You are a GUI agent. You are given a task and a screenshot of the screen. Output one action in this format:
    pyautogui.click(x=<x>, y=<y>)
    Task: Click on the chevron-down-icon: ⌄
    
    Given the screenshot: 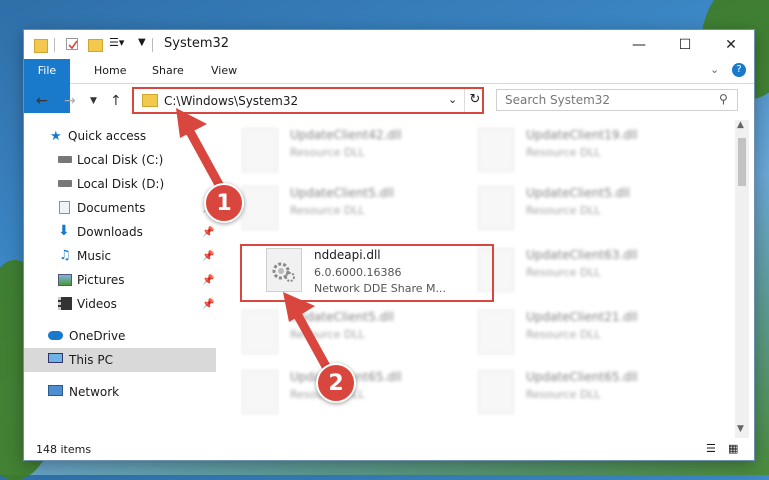 What is the action you would take?
    pyautogui.click(x=452, y=99)
    